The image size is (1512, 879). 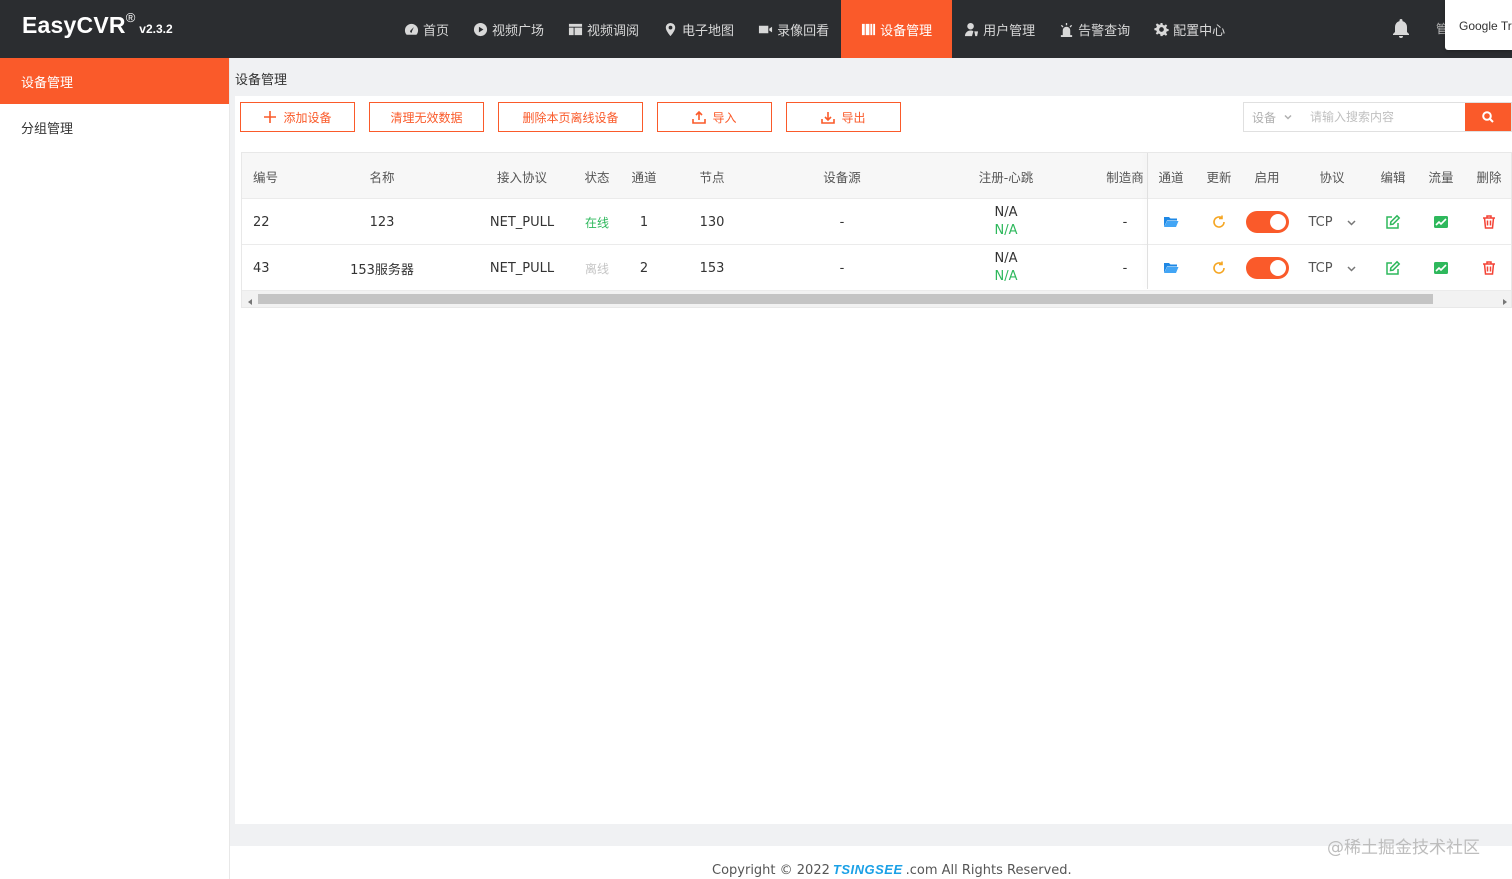 What do you see at coordinates (522, 222) in the screenshot?
I see `cell-protocol: NET_PULL` at bounding box center [522, 222].